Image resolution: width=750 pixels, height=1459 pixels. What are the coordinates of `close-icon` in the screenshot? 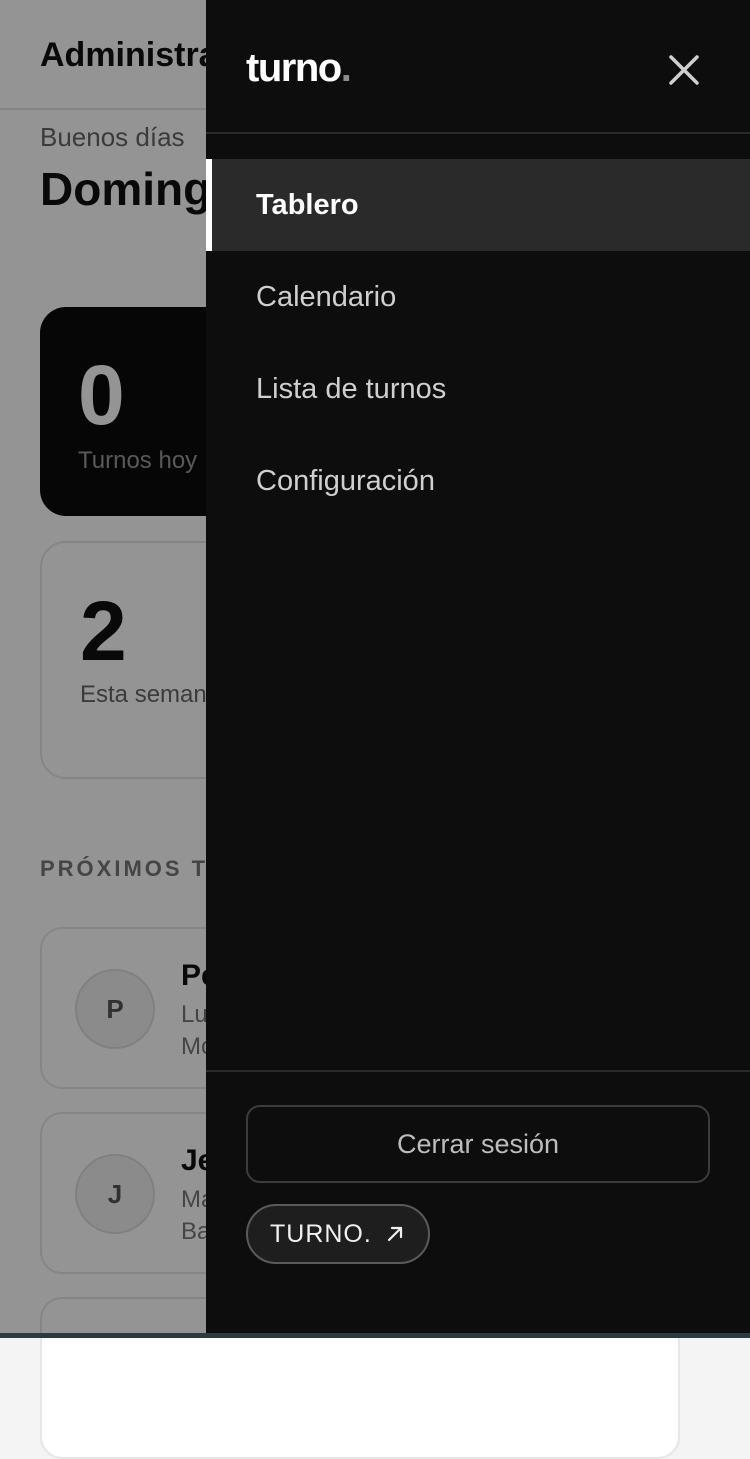 It's located at (684, 70).